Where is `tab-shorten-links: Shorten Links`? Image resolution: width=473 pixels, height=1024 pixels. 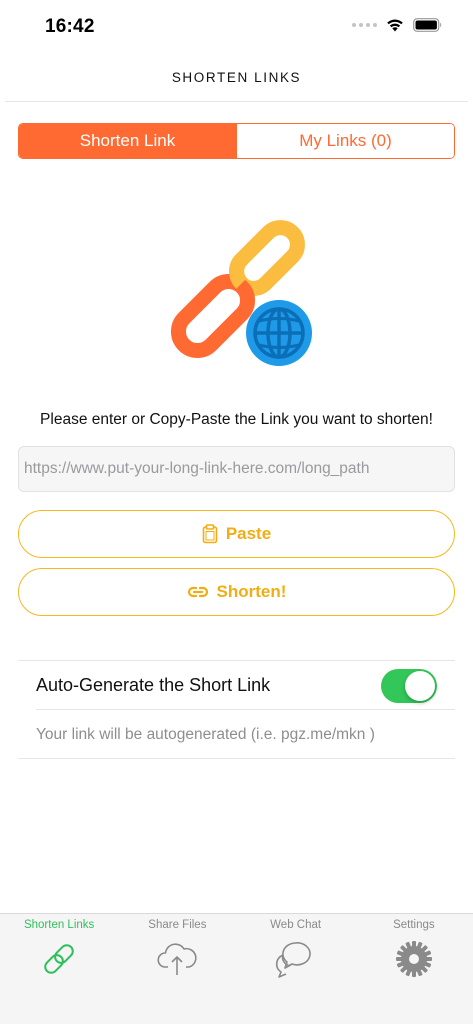 tab-shorten-links: Shorten Links is located at coordinates (59, 969).